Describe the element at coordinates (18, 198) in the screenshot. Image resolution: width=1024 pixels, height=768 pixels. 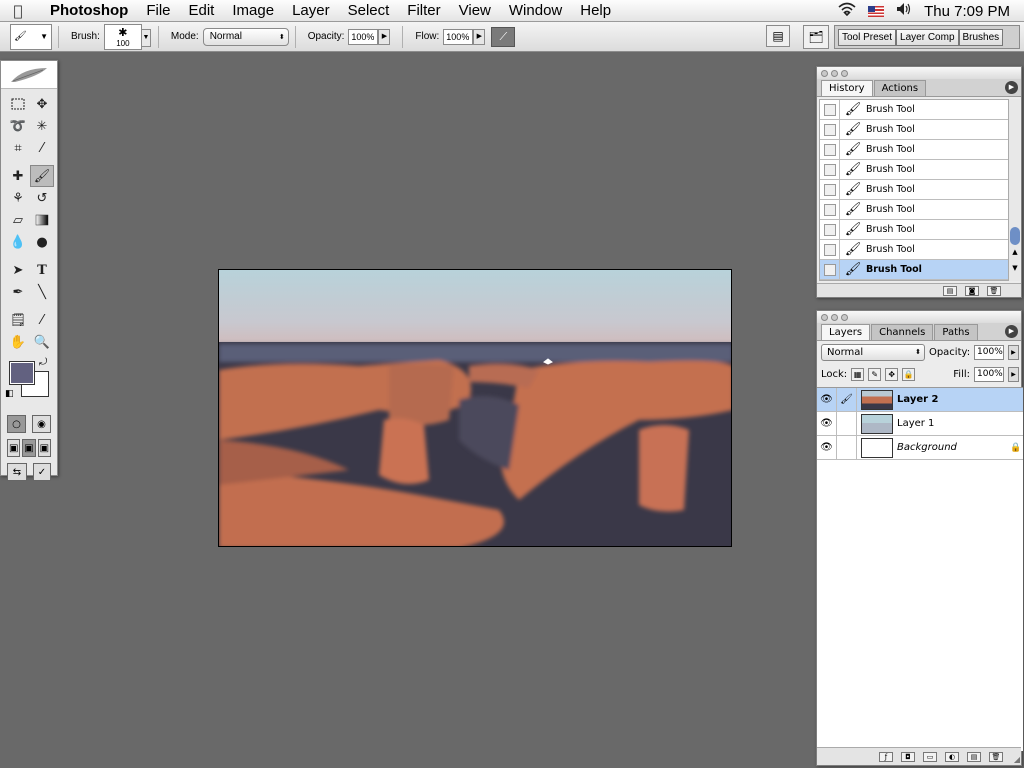
I see `clone-stamp-tool-icon: ⚘` at that location.